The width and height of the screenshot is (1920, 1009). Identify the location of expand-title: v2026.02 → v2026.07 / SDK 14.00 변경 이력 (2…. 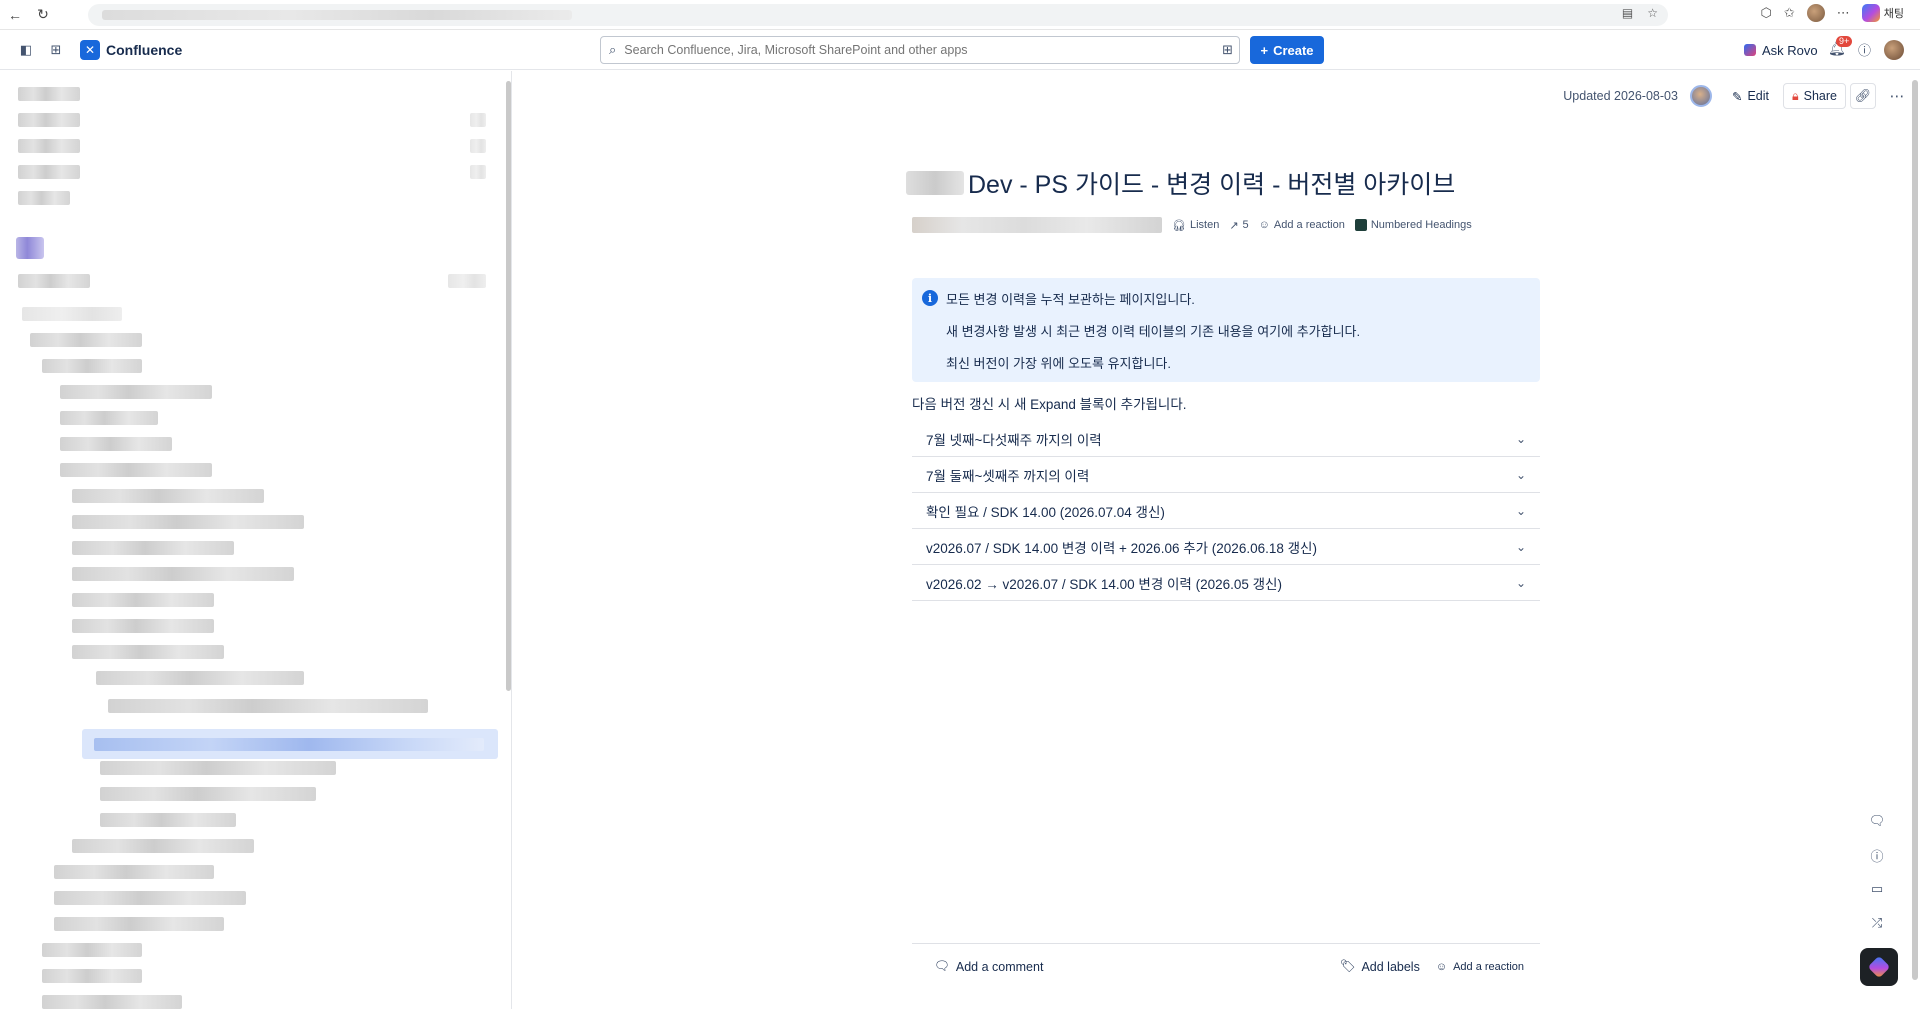
(1104, 584).